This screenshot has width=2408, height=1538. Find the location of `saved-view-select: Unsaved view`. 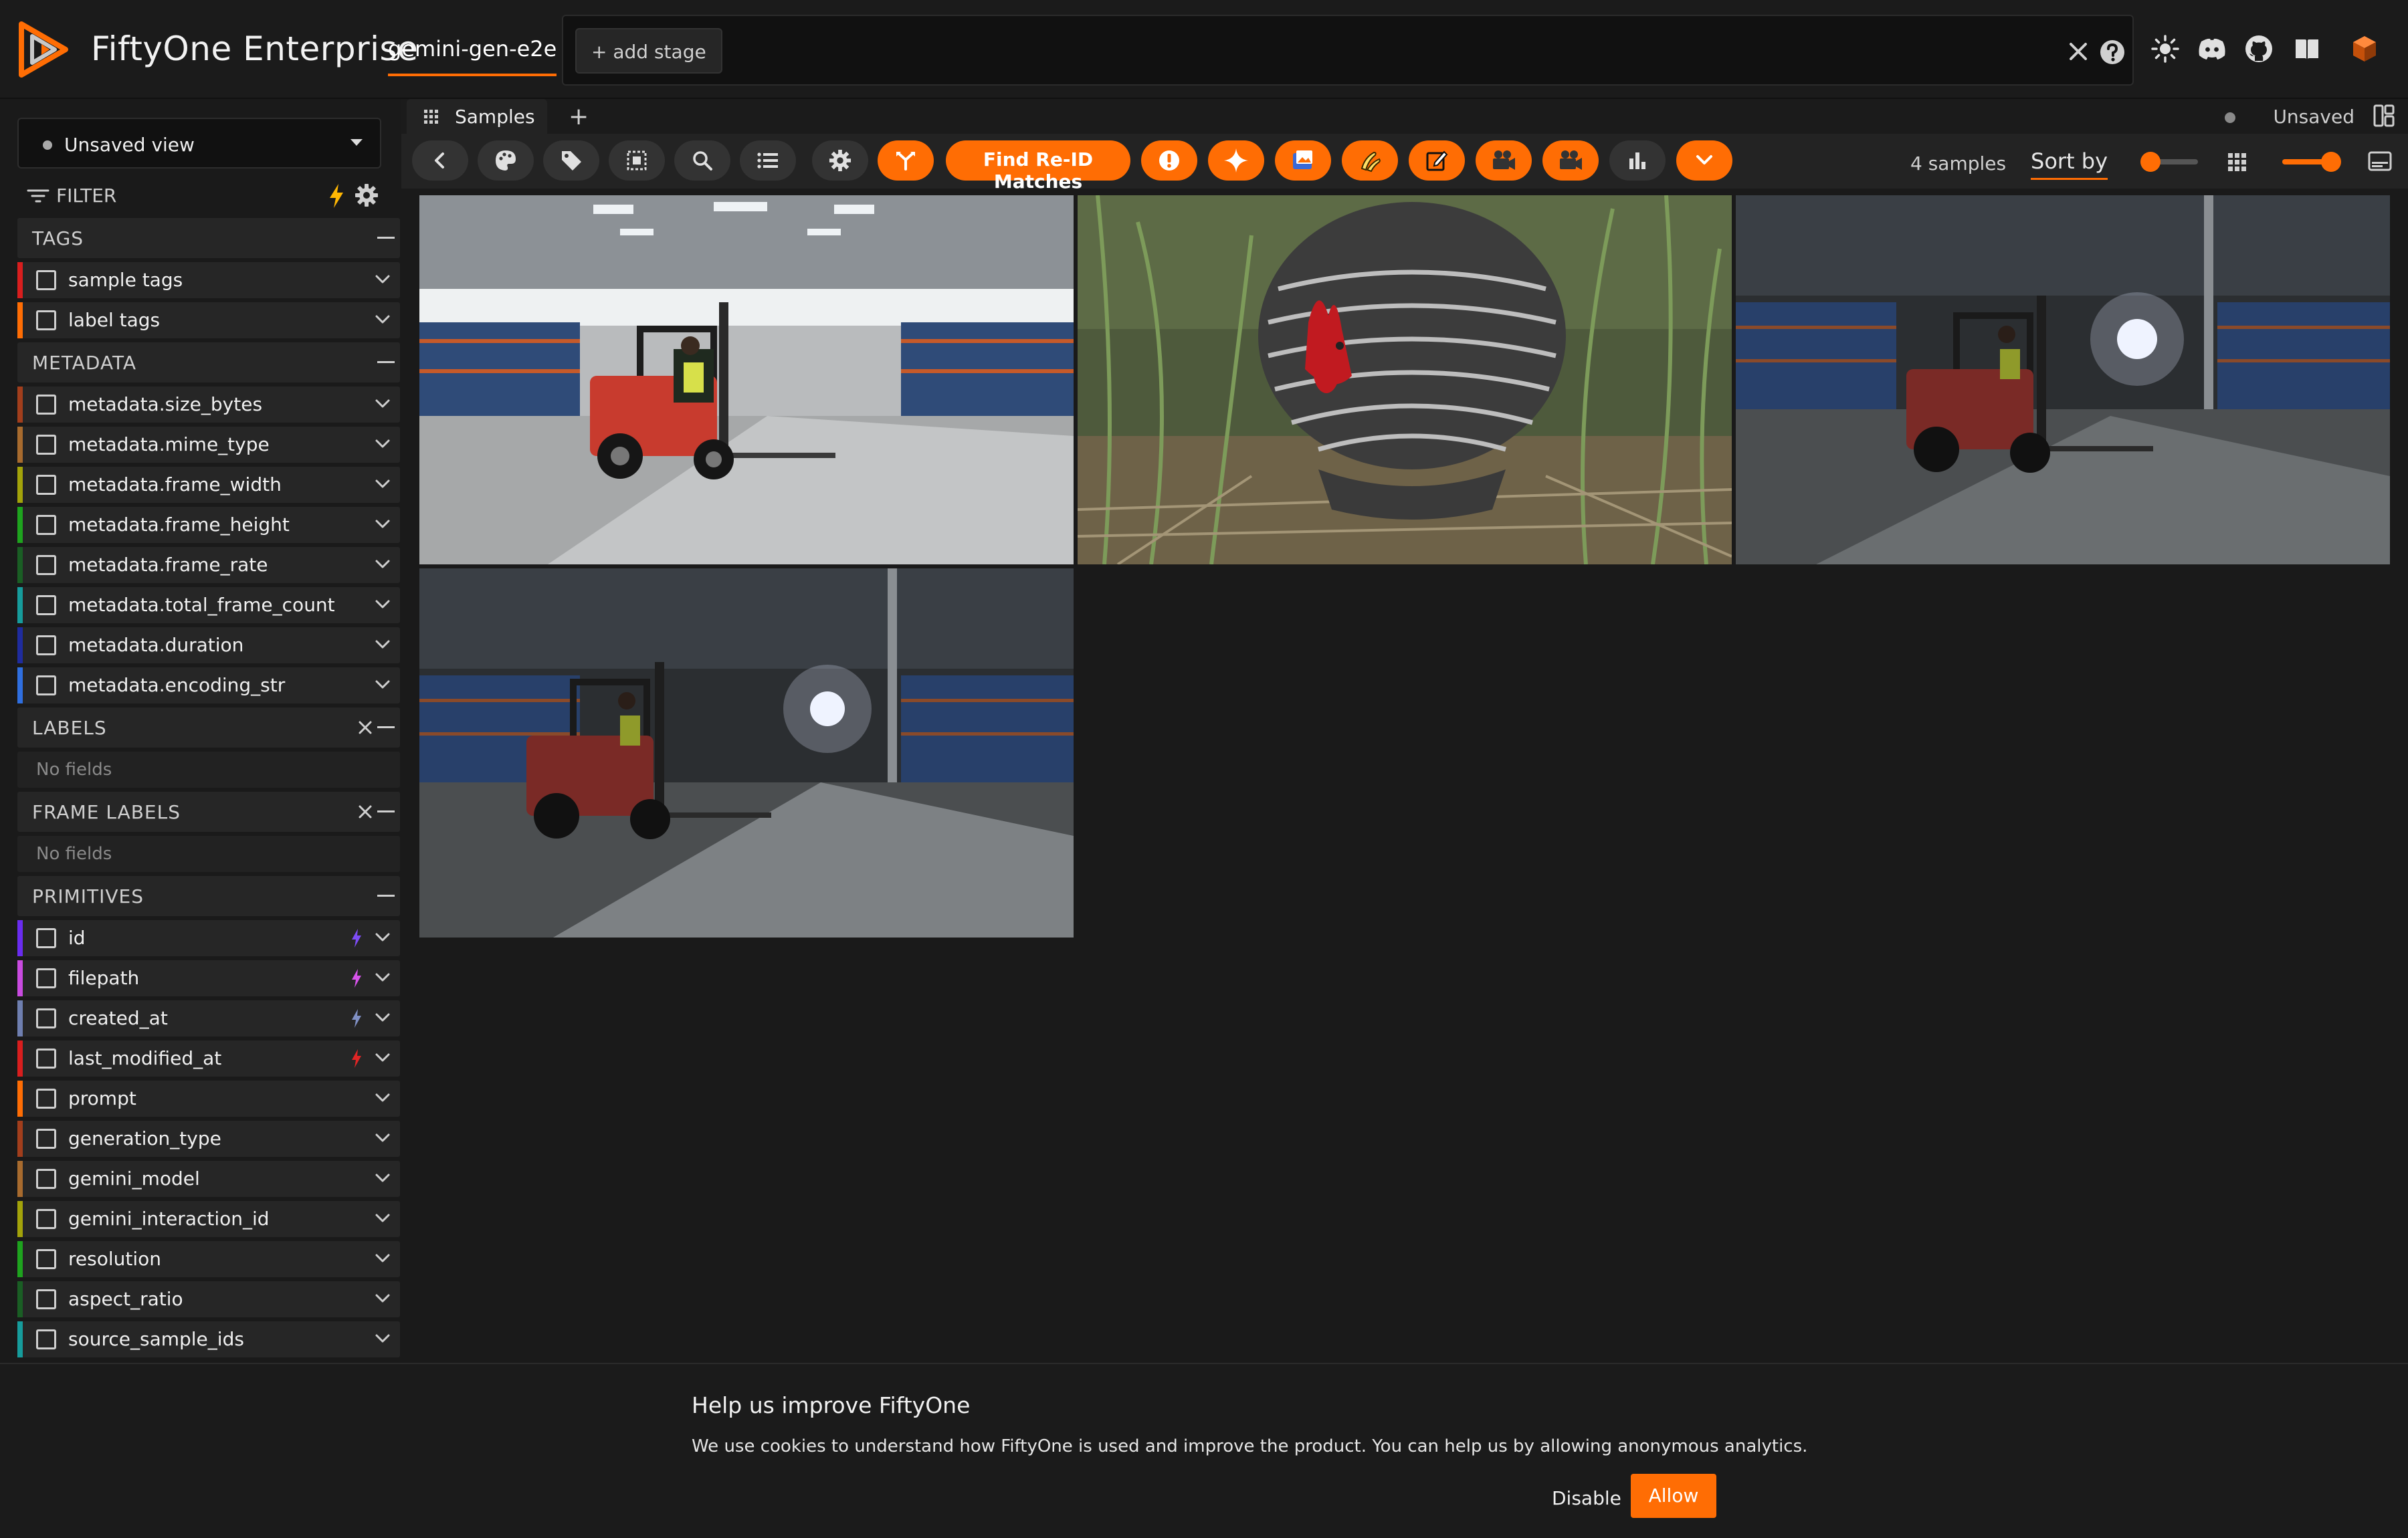

saved-view-select: Unsaved view is located at coordinates (199, 143).